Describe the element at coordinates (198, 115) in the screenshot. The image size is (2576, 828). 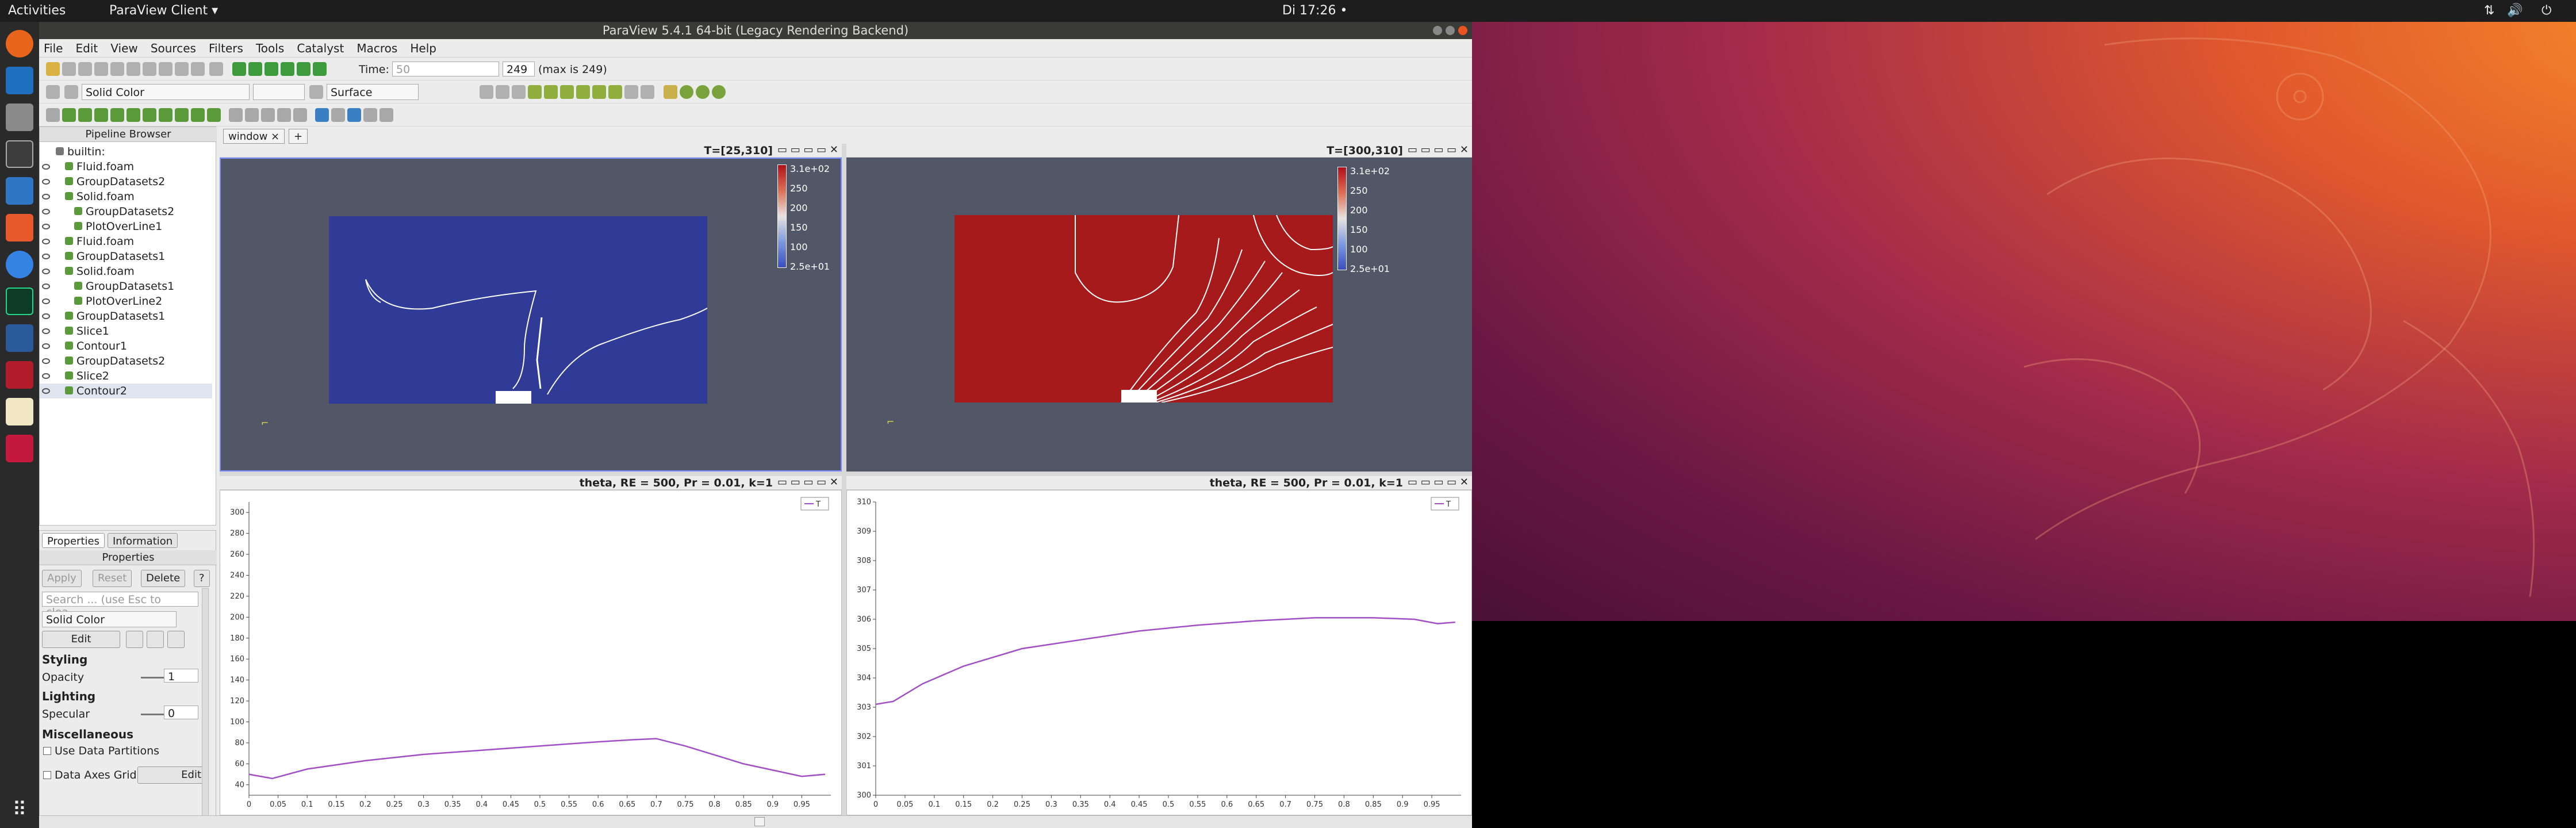
I see `group-icon` at that location.